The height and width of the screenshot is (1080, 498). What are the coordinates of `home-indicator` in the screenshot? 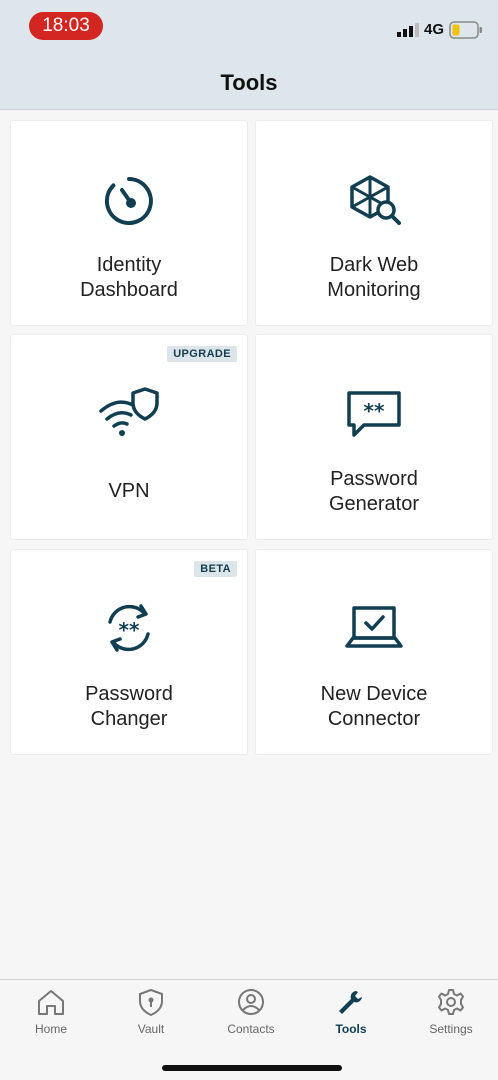 It's located at (252, 1068).